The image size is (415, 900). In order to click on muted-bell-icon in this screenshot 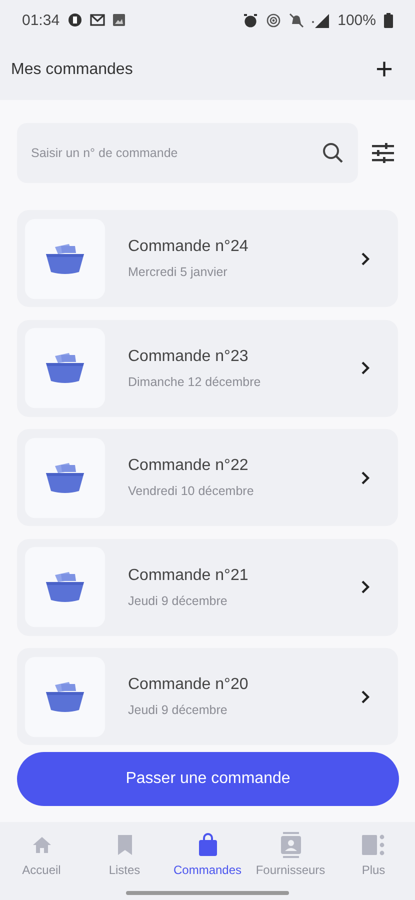, I will do `click(296, 20)`.